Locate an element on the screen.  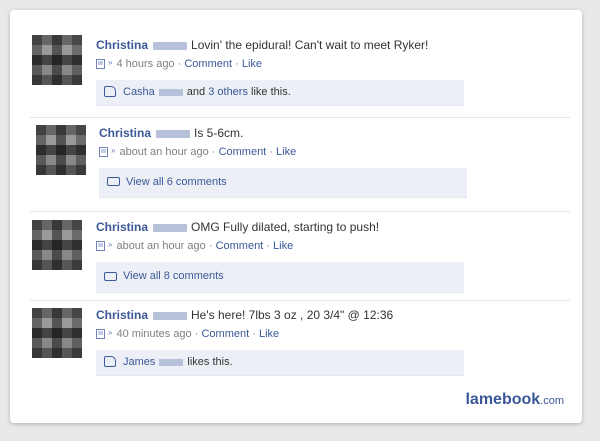
likes-box: Casha and 3 others like this. is located at coordinates (280, 93).